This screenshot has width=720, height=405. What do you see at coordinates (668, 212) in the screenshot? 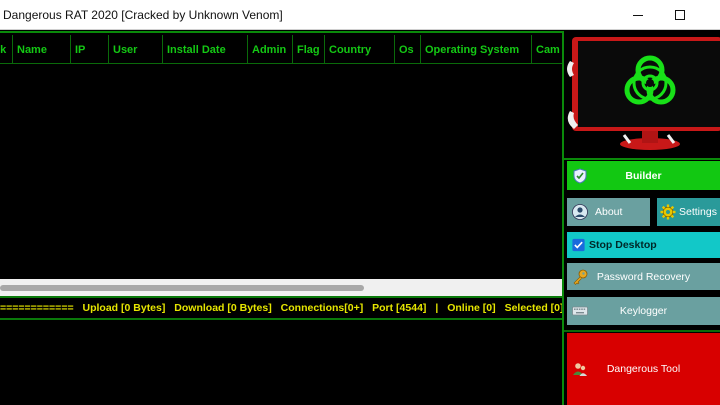
I see `gear-icon` at bounding box center [668, 212].